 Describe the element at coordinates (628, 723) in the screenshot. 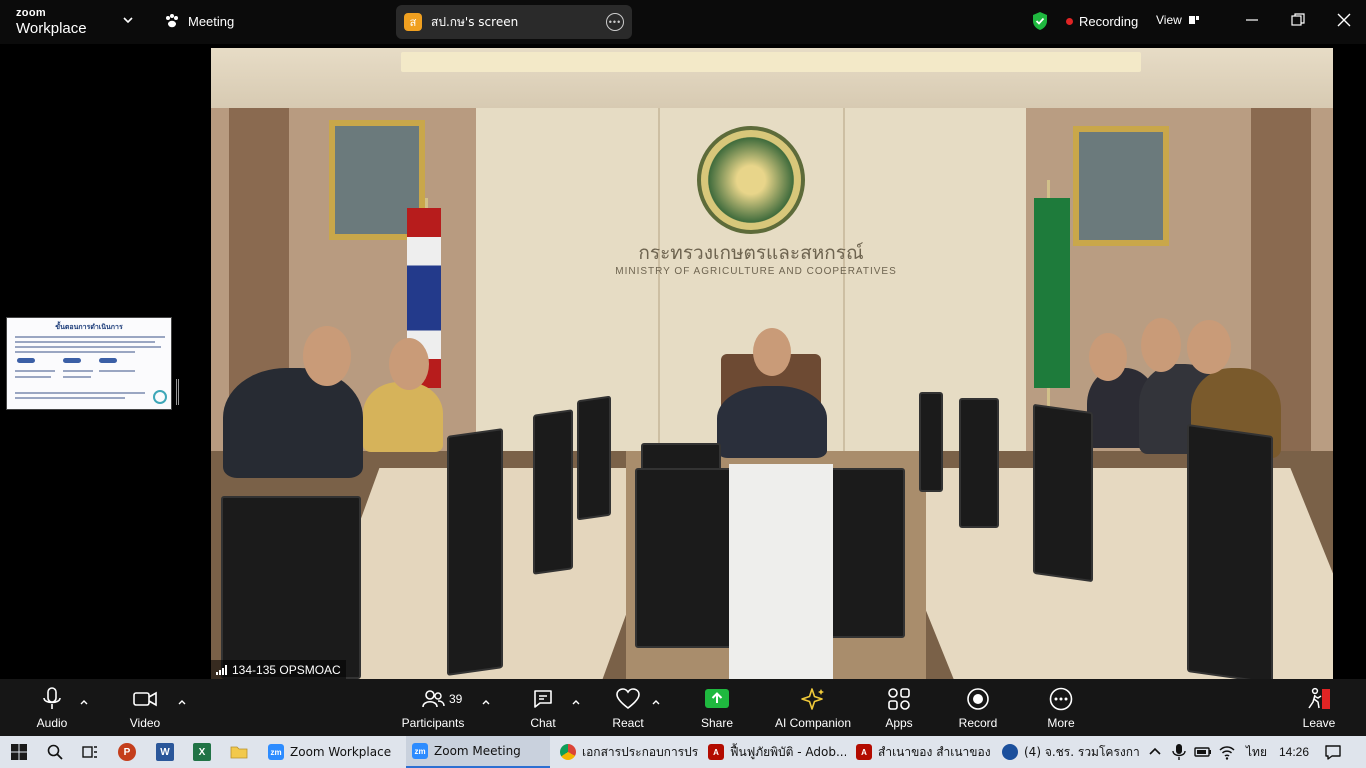

I see `react-label: React` at that location.